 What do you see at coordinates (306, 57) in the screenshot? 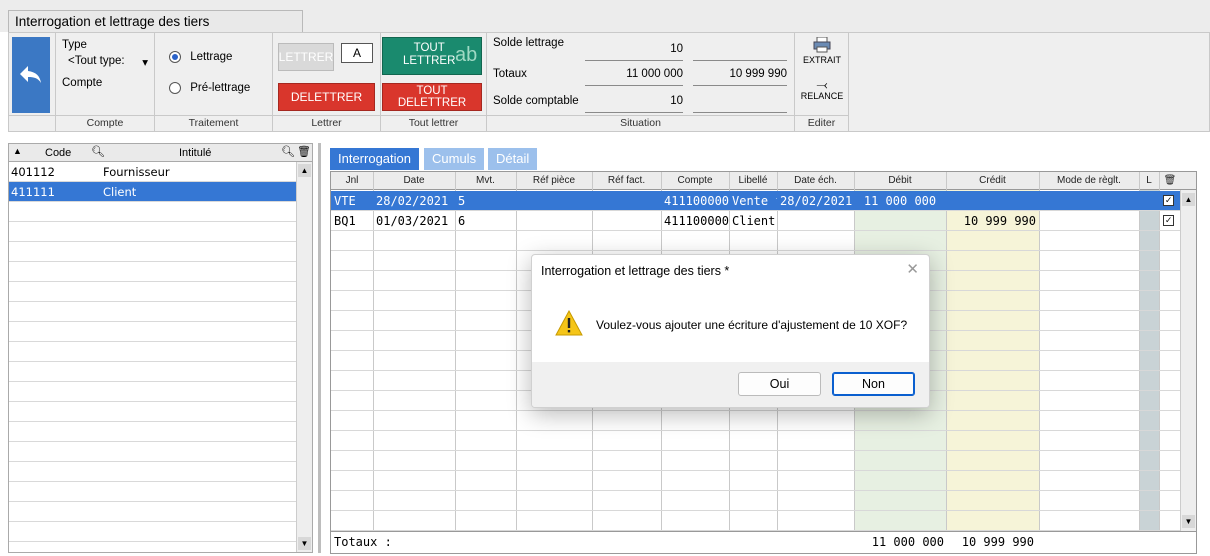
I see `lettrer-button: LETTRER` at bounding box center [306, 57].